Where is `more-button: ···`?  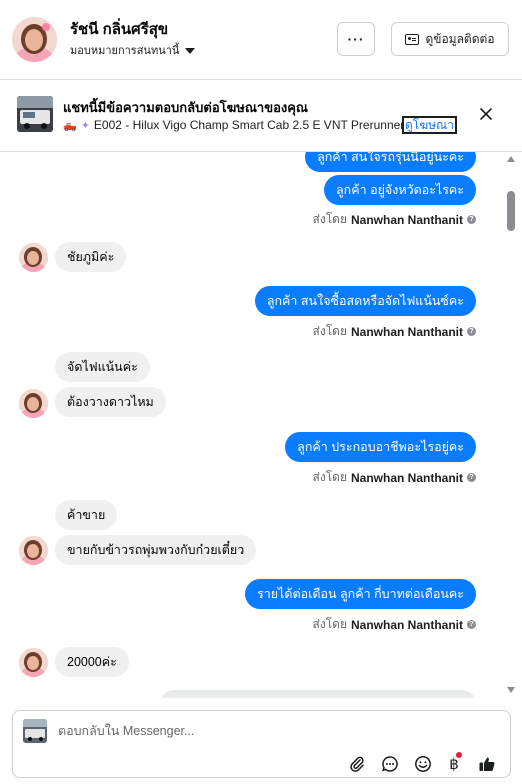 more-button: ··· is located at coordinates (356, 39).